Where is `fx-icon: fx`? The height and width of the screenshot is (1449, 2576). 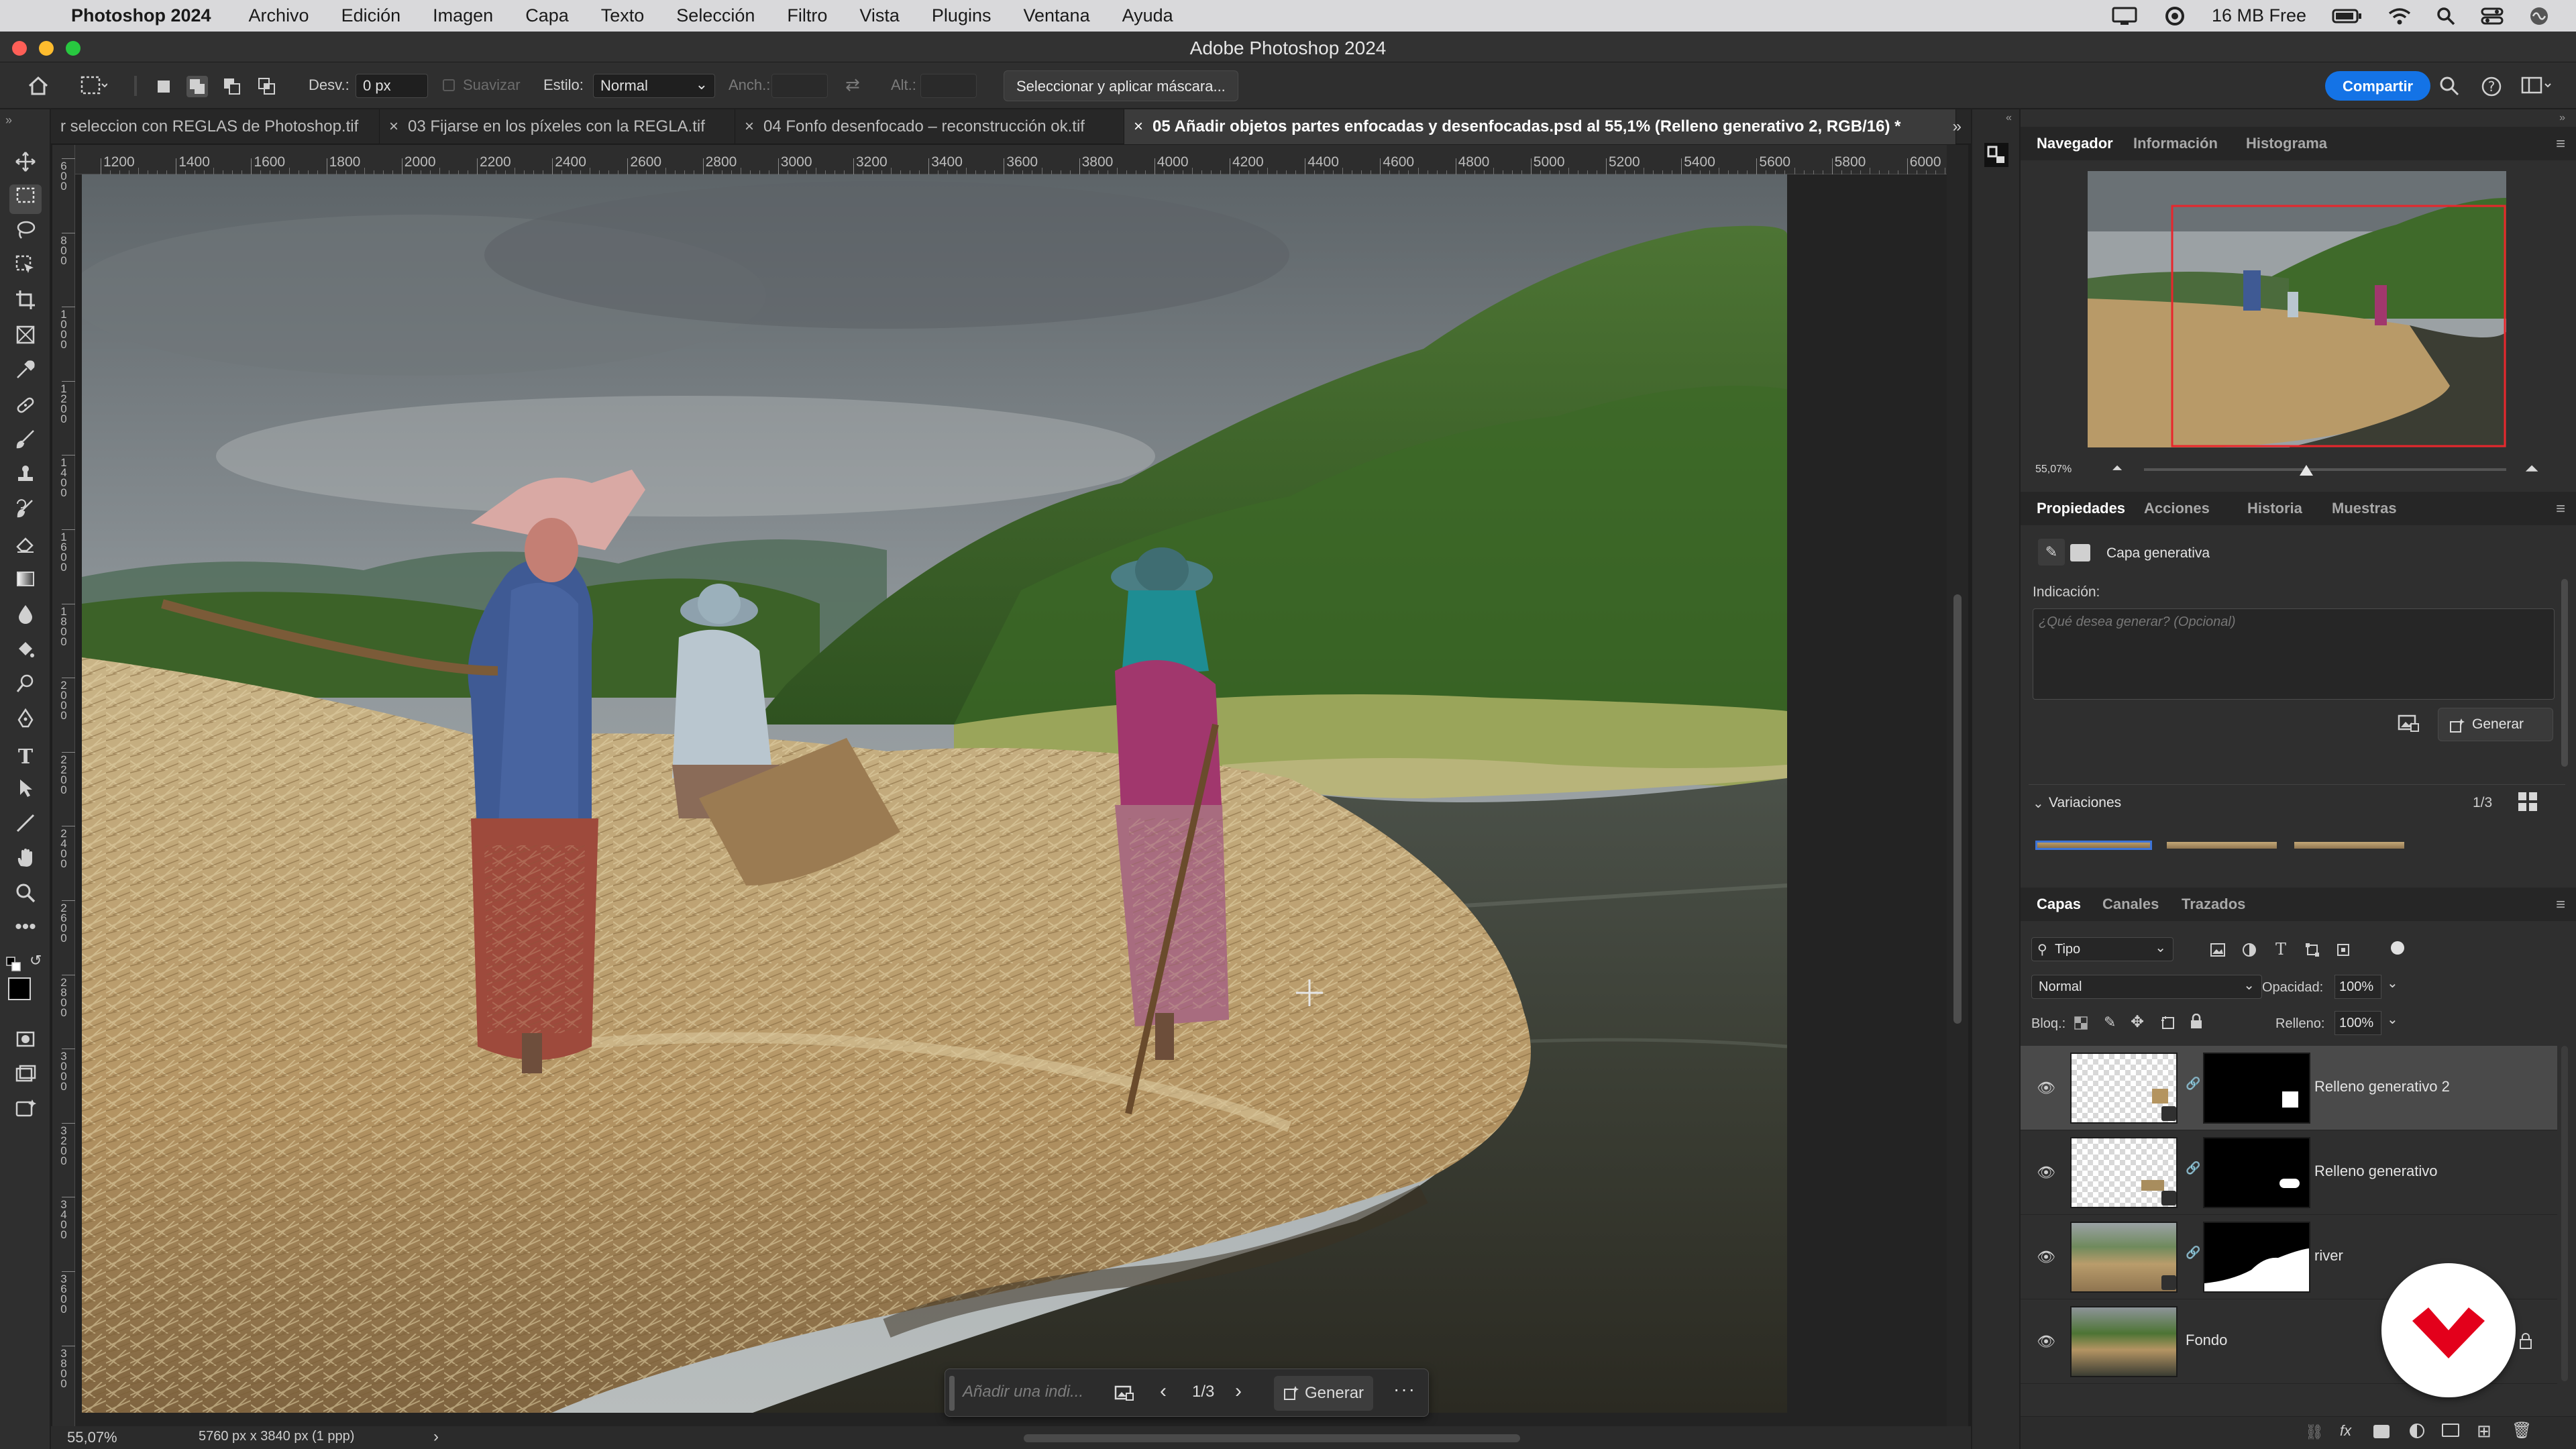 fx-icon: fx is located at coordinates (2345, 1431).